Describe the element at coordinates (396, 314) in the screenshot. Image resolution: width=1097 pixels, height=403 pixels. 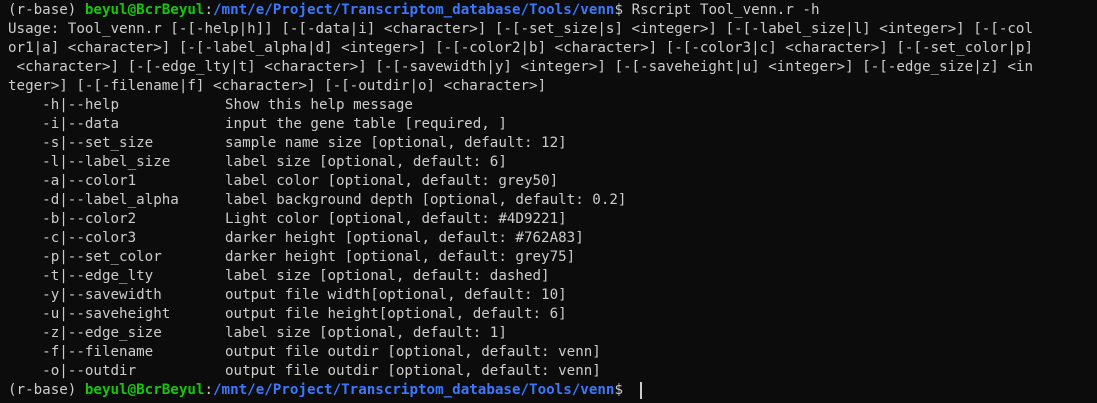
I see `option-desc: output file height[optional, default: 6]` at that location.